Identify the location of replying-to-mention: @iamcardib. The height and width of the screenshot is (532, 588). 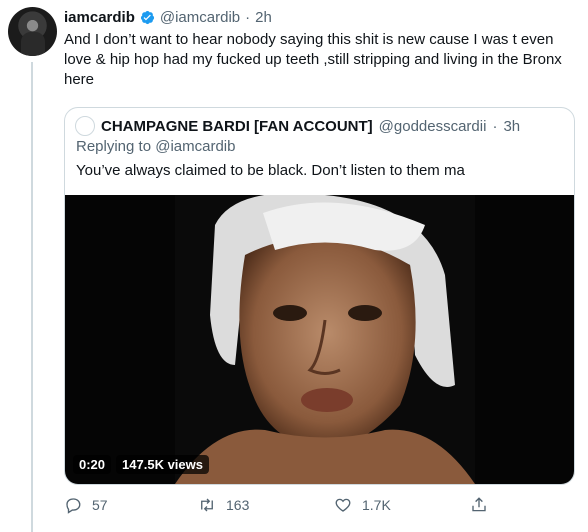
(195, 146).